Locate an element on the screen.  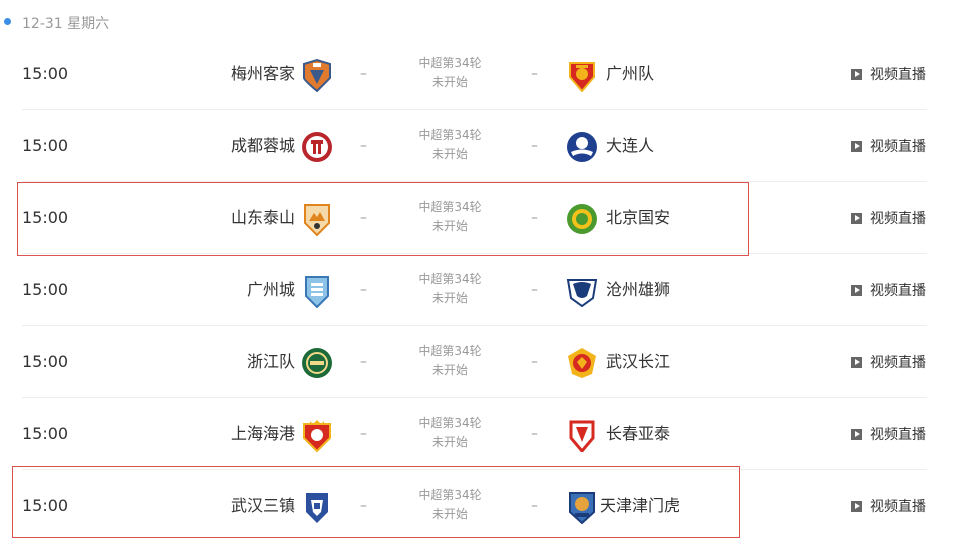
beijing-guoan-crest-icon is located at coordinates (582, 219).